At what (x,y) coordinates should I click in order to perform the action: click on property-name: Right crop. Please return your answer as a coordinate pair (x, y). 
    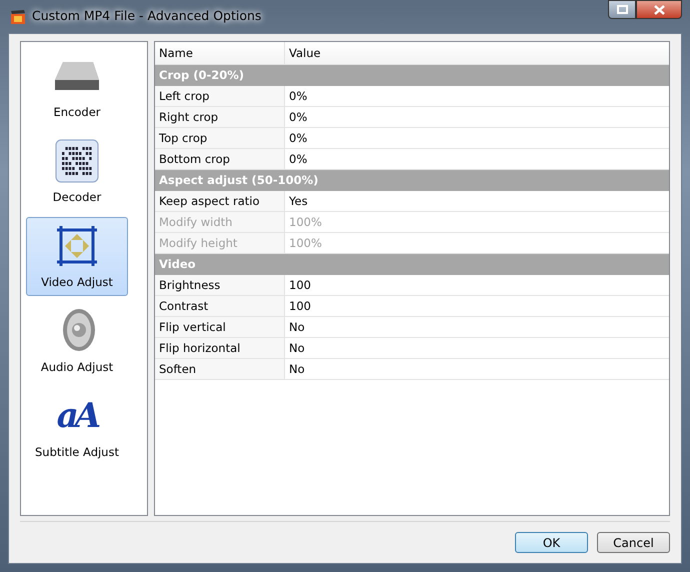
    Looking at the image, I should click on (220, 117).